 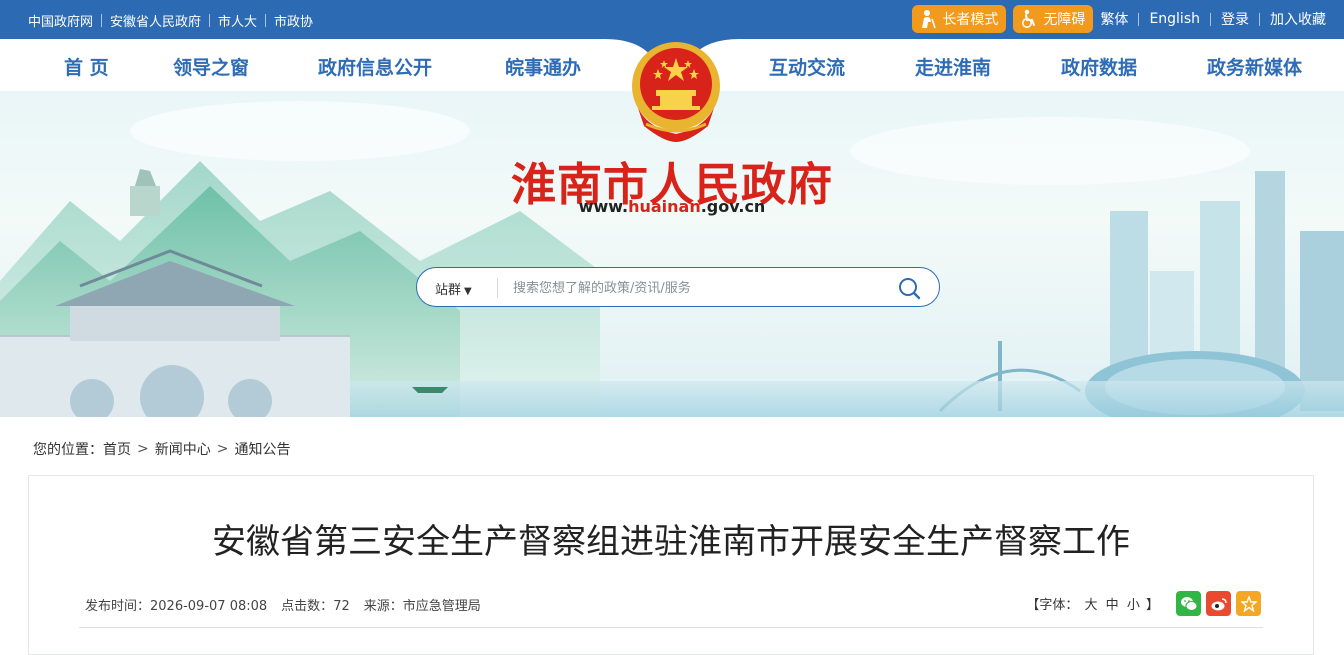 What do you see at coordinates (1152, 605) in the screenshot?
I see `font-size-end: 】` at bounding box center [1152, 605].